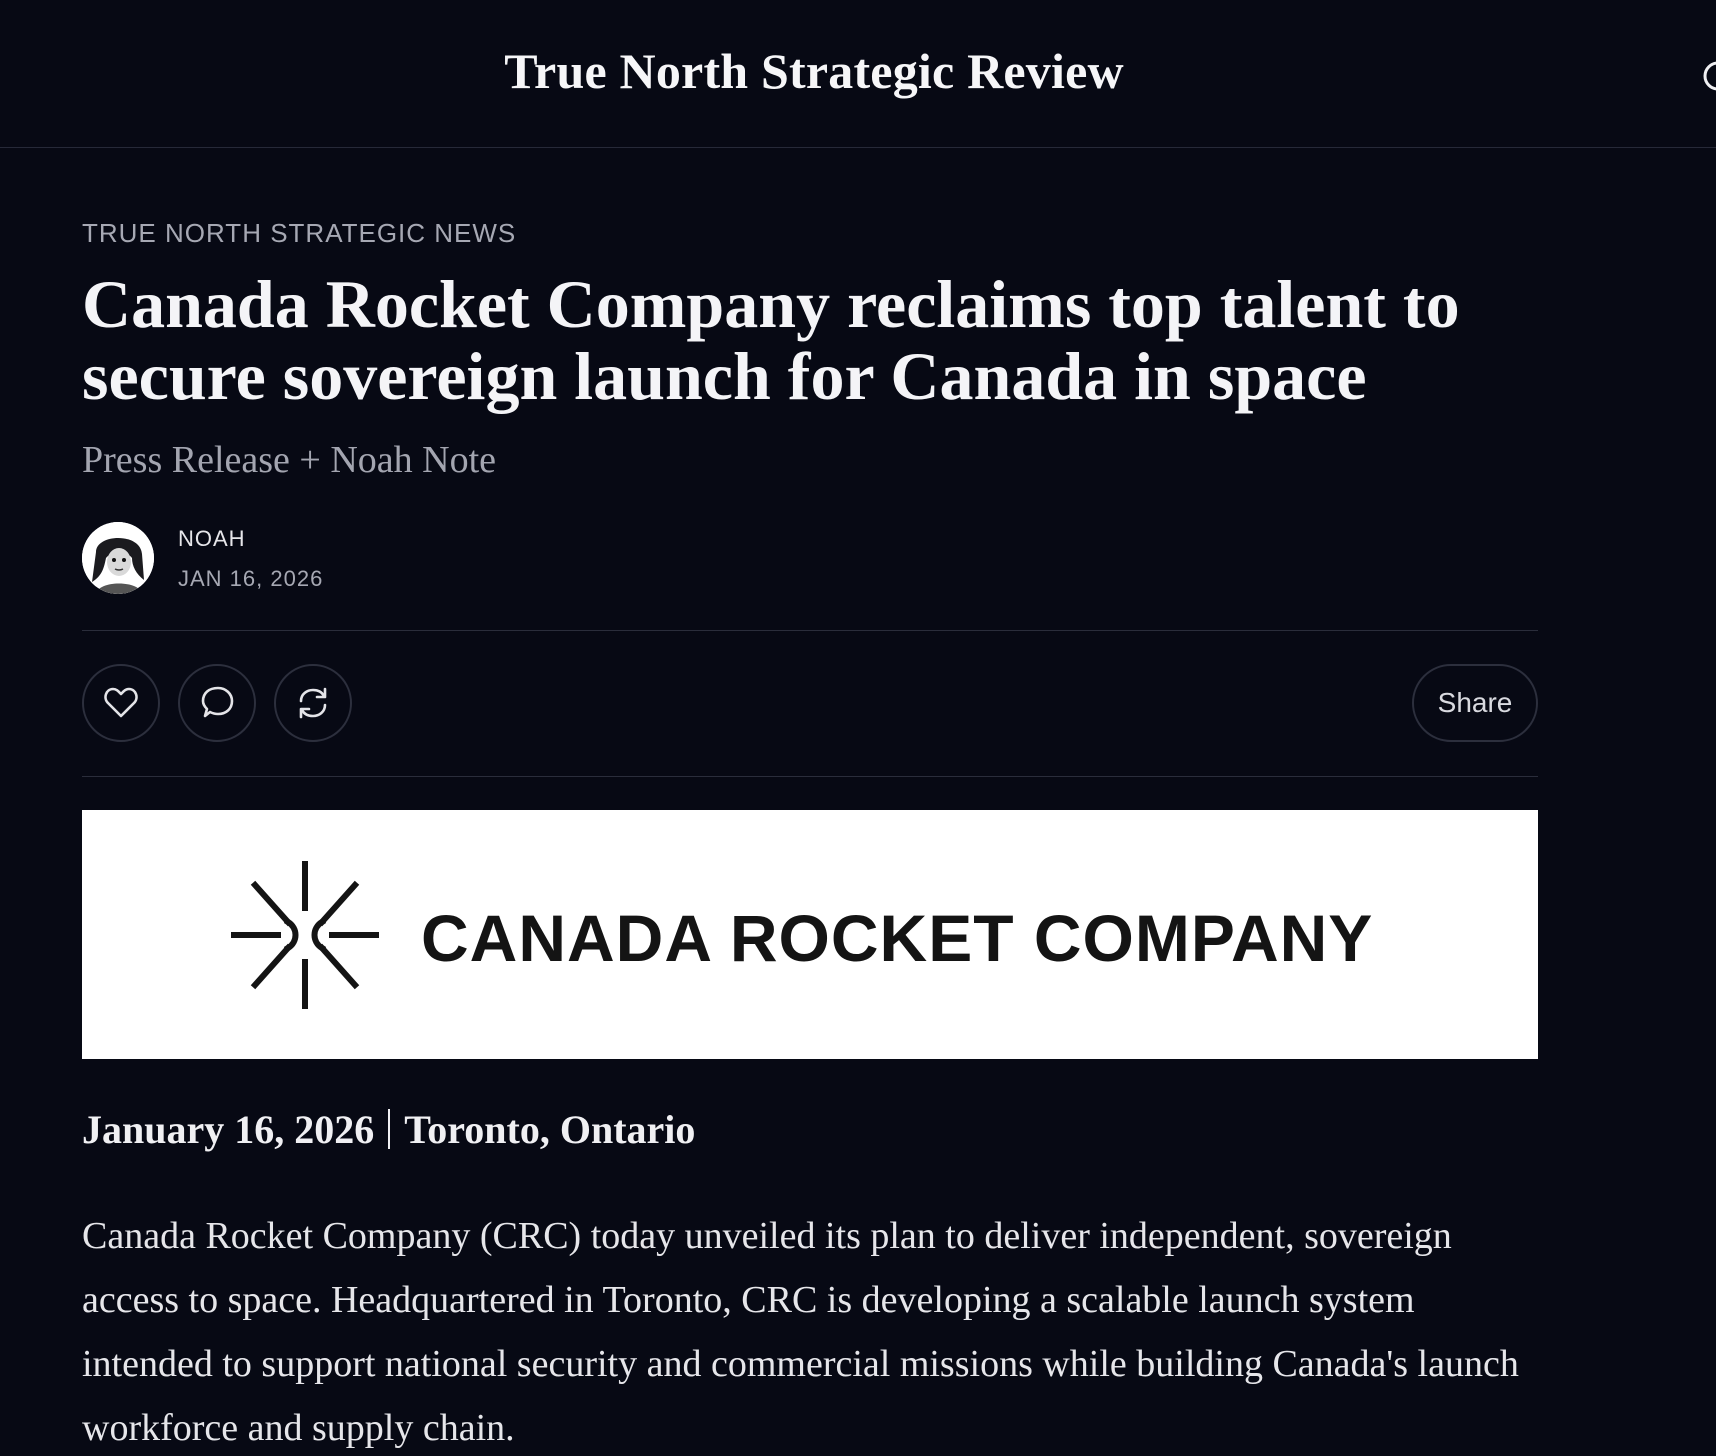 This screenshot has height=1456, width=1716. I want to click on restack-icon, so click(313, 703).